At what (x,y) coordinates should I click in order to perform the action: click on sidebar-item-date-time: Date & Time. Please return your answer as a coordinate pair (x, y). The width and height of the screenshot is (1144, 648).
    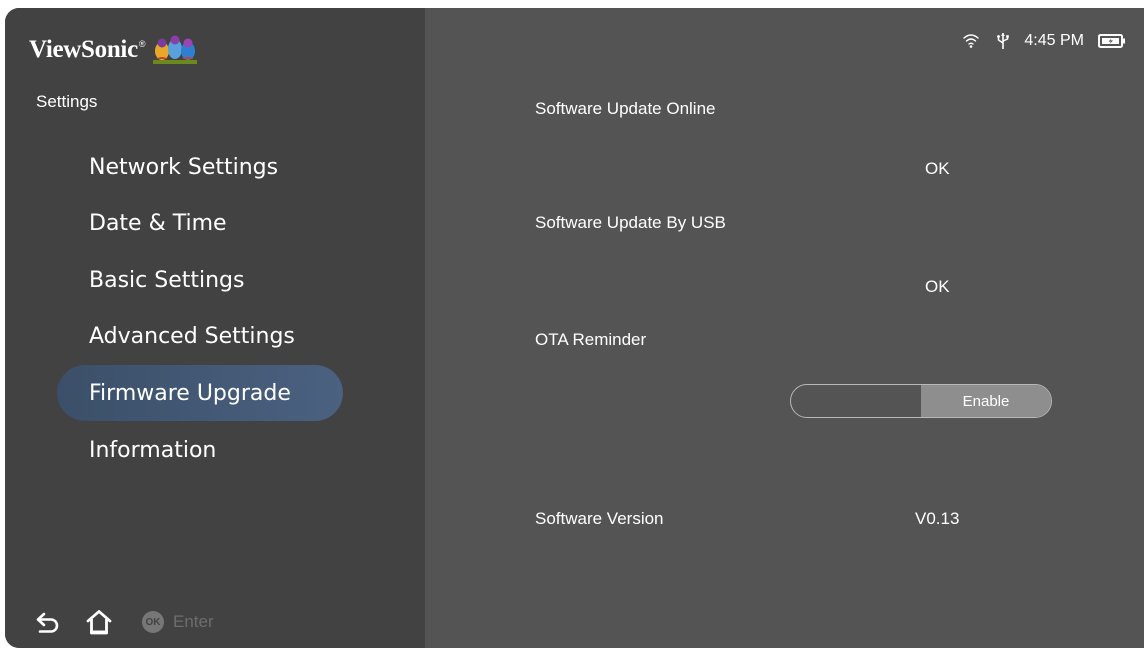
    Looking at the image, I should click on (200, 223).